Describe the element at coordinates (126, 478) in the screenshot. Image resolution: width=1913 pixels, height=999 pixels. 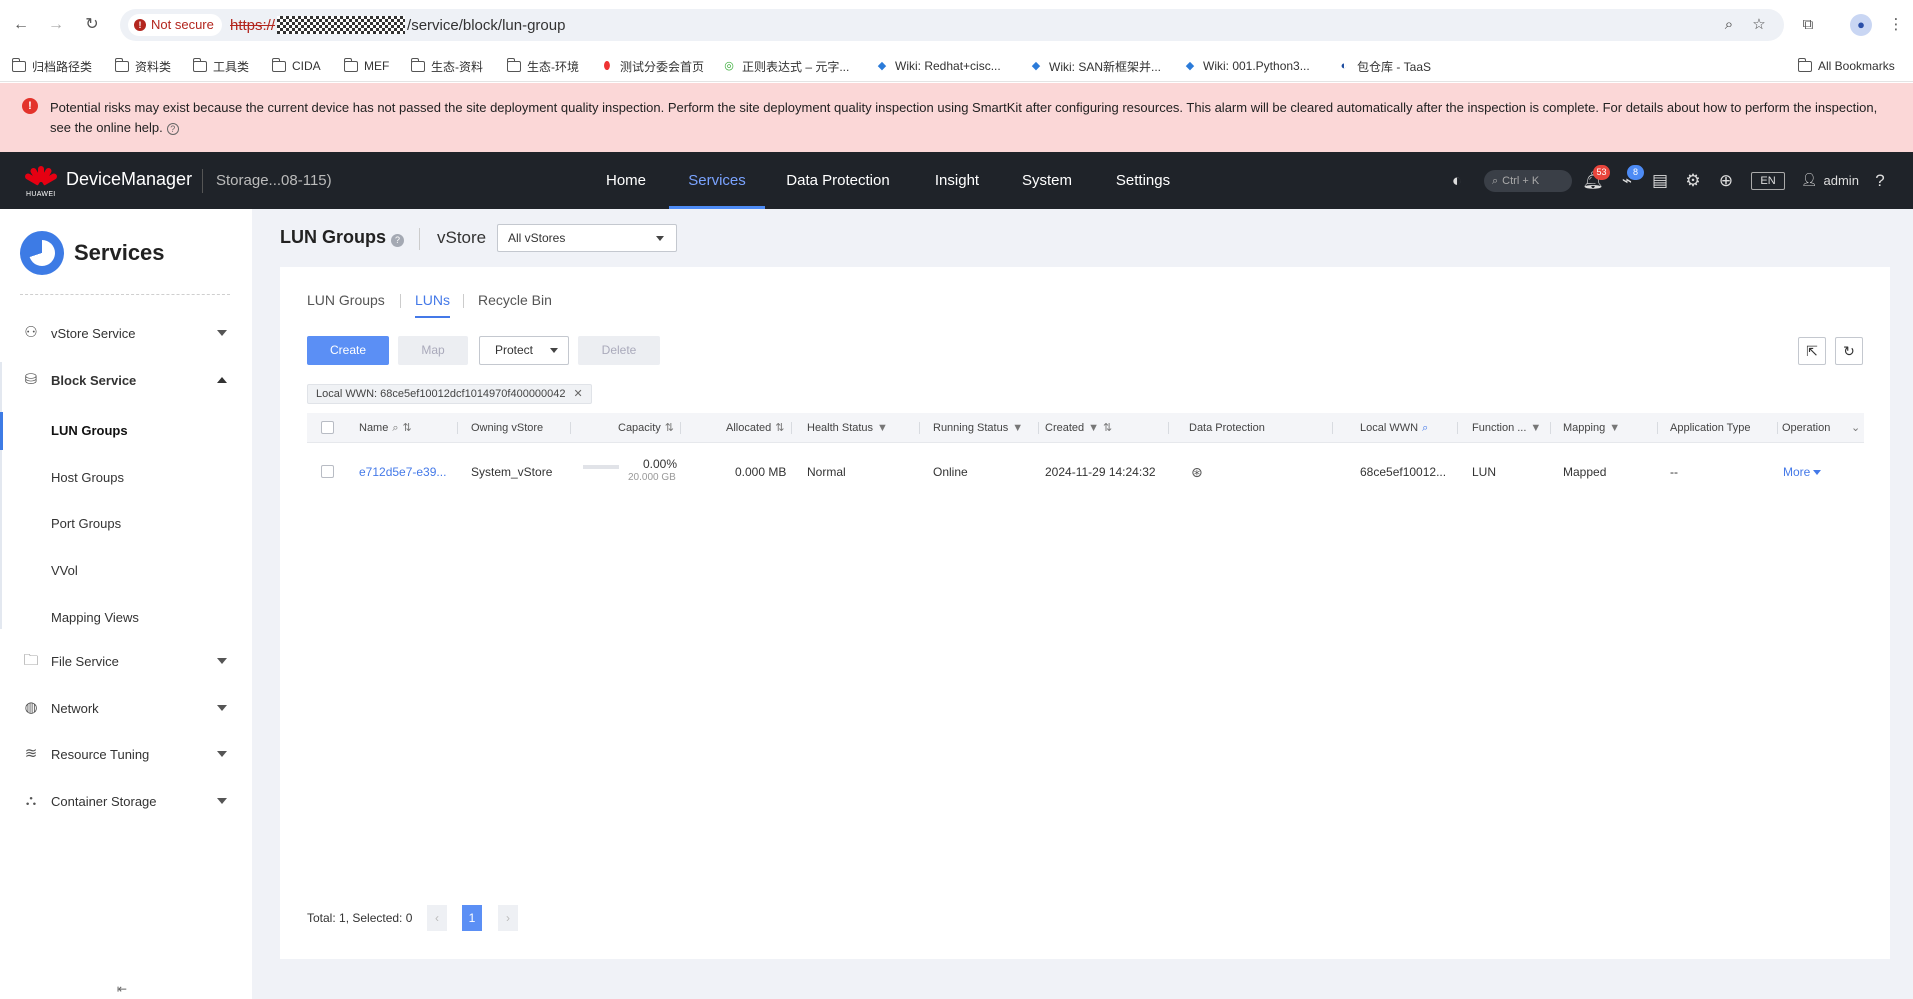
I see `sidebar-item-host-groups: Host Groups` at that location.